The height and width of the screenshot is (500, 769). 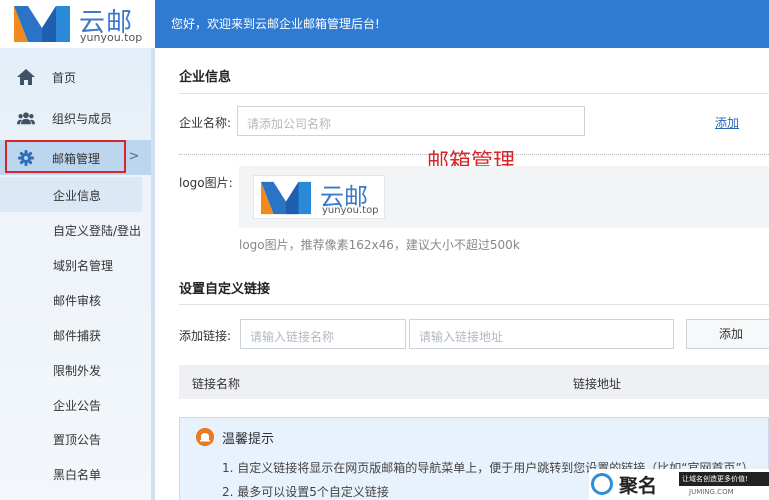 I want to click on subnav-restrict-outgoing: 限制外发, so click(x=75, y=369).